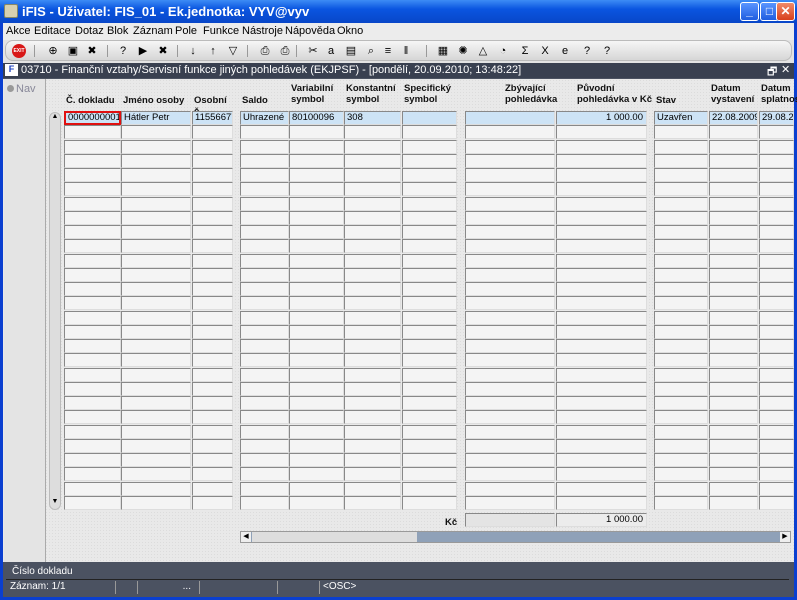  I want to click on list-icon: ≡, so click(388, 51).